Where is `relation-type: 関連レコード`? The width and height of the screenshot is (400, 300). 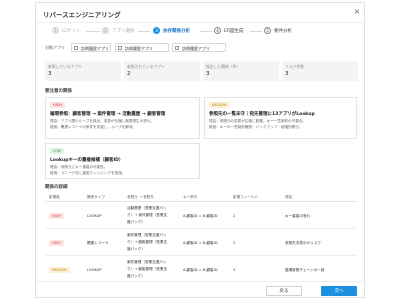
relation-type: 関連レコード is located at coordinates (98, 243).